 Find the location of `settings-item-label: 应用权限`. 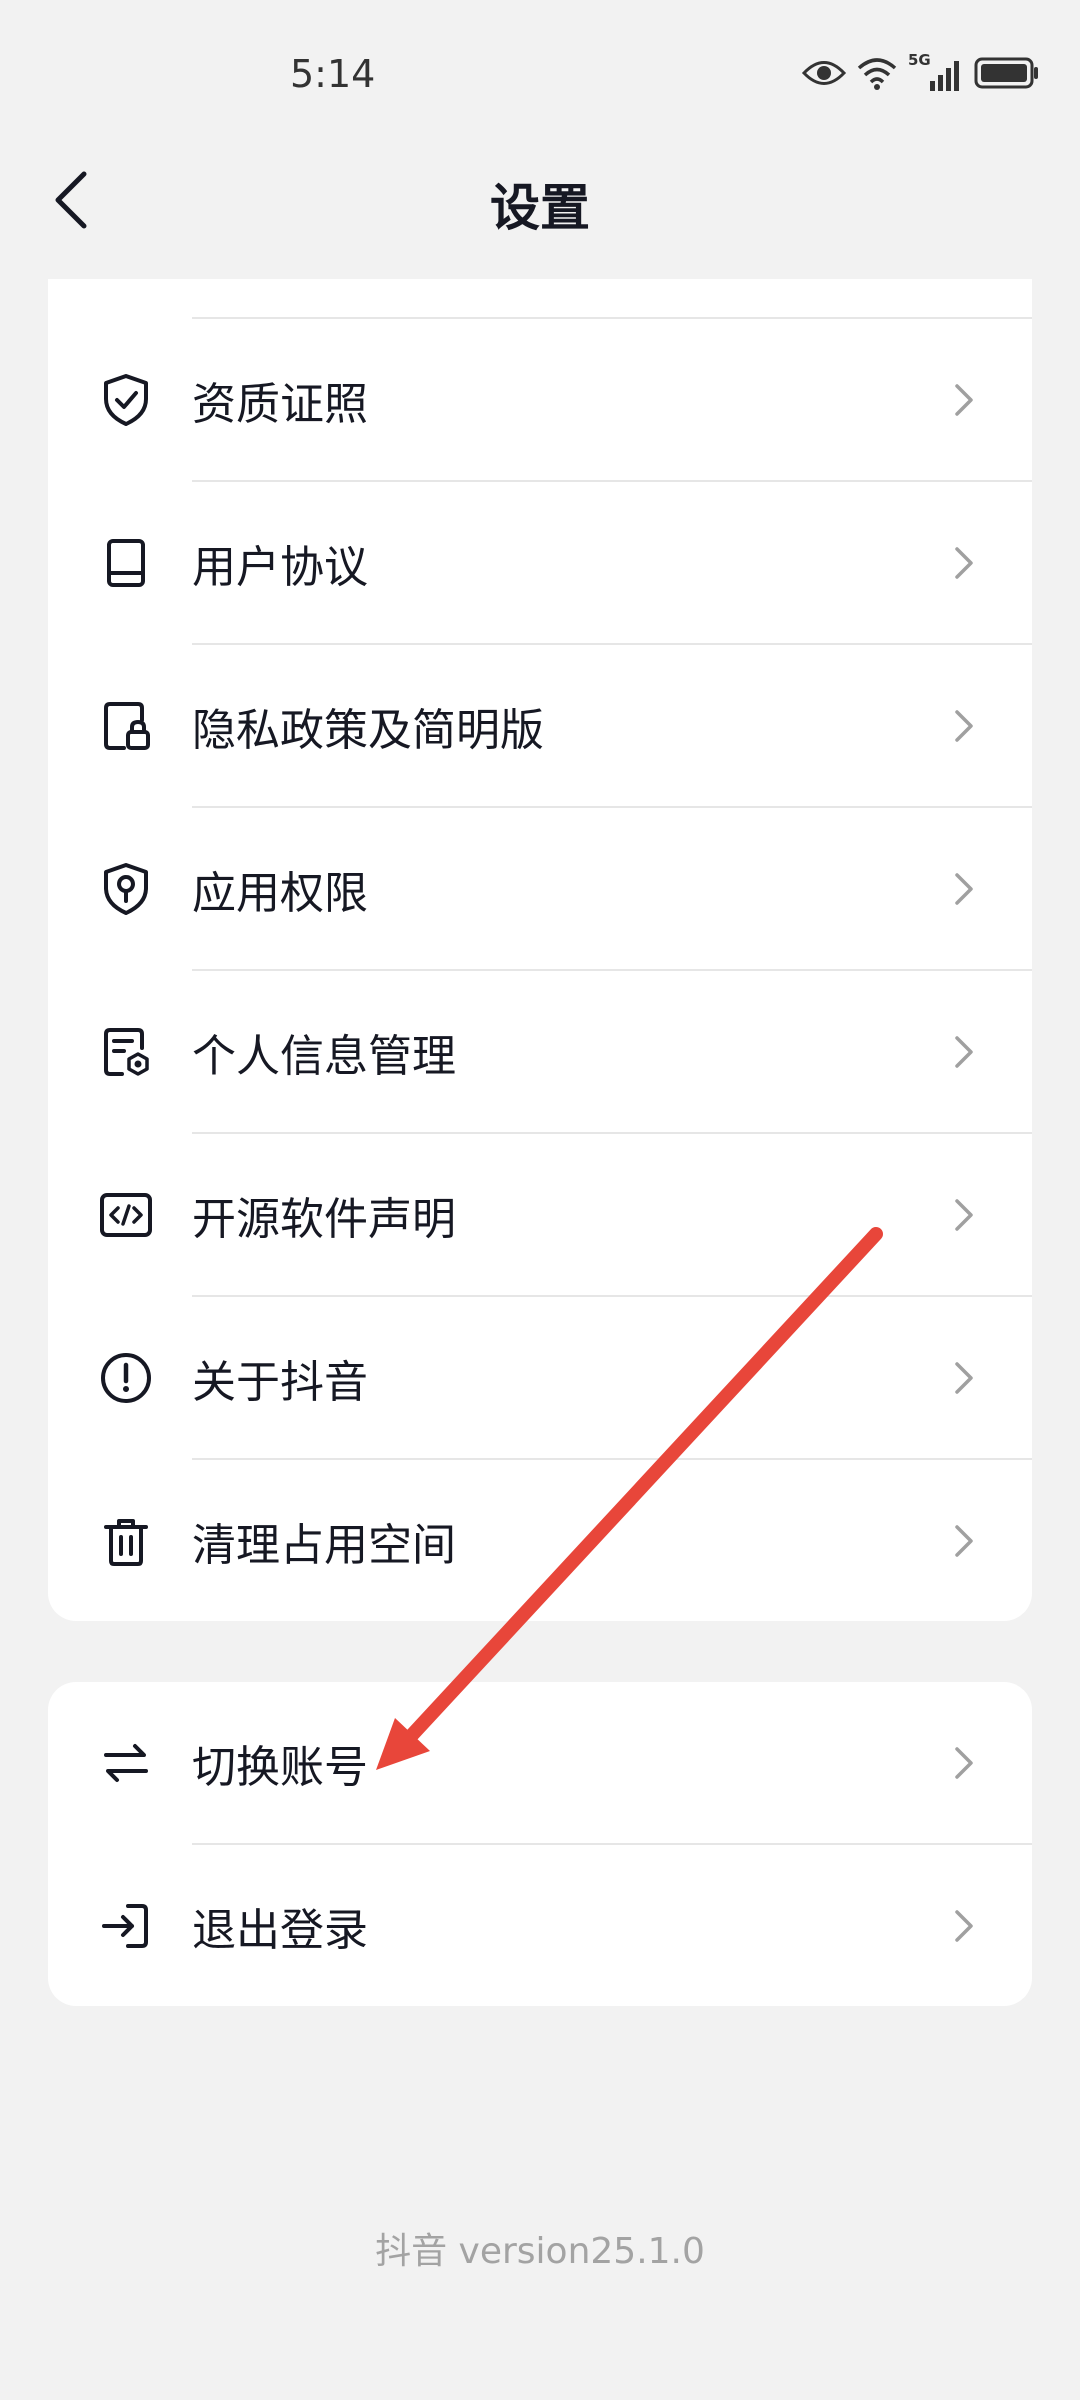

settings-item-label: 应用权限 is located at coordinates (280, 893).